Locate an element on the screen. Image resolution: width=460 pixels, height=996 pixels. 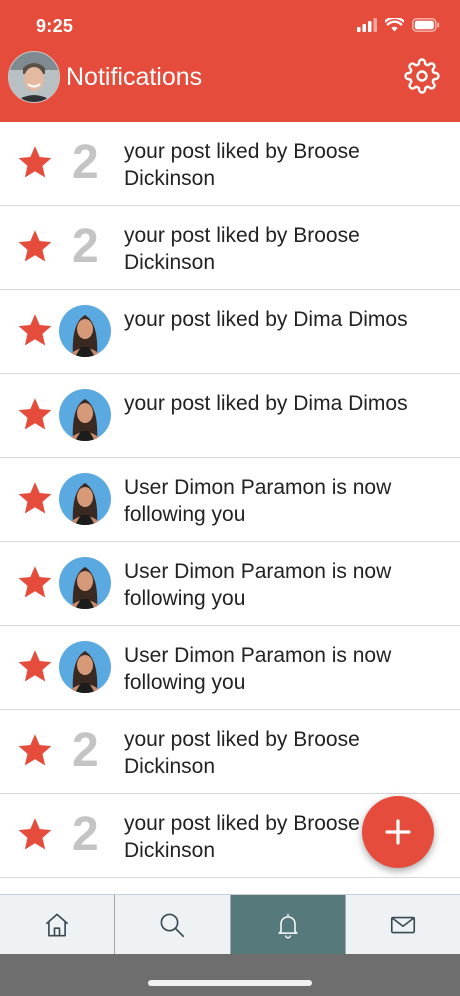
search-icon is located at coordinates (172, 925).